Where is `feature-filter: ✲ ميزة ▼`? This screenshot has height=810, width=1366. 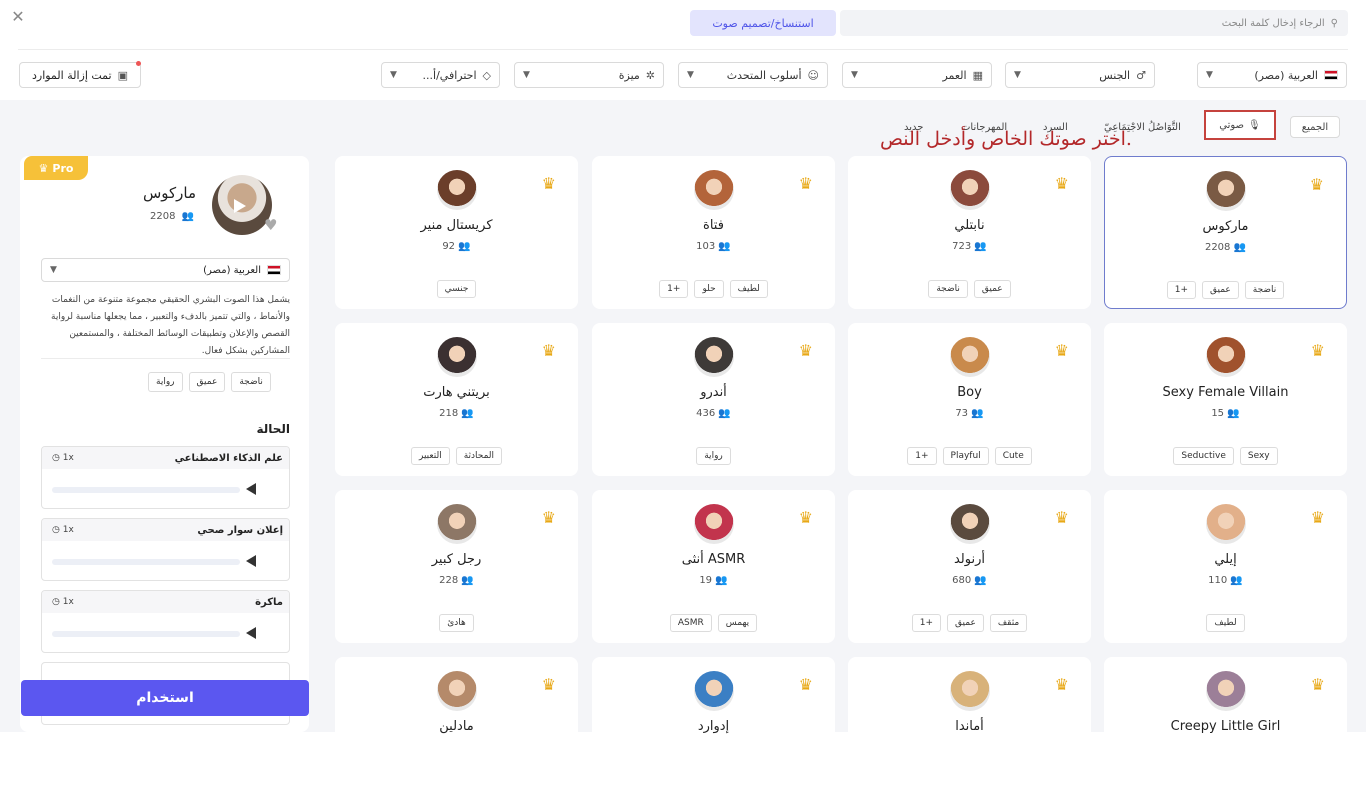
feature-filter: ✲ ميزة ▼ is located at coordinates (589, 75).